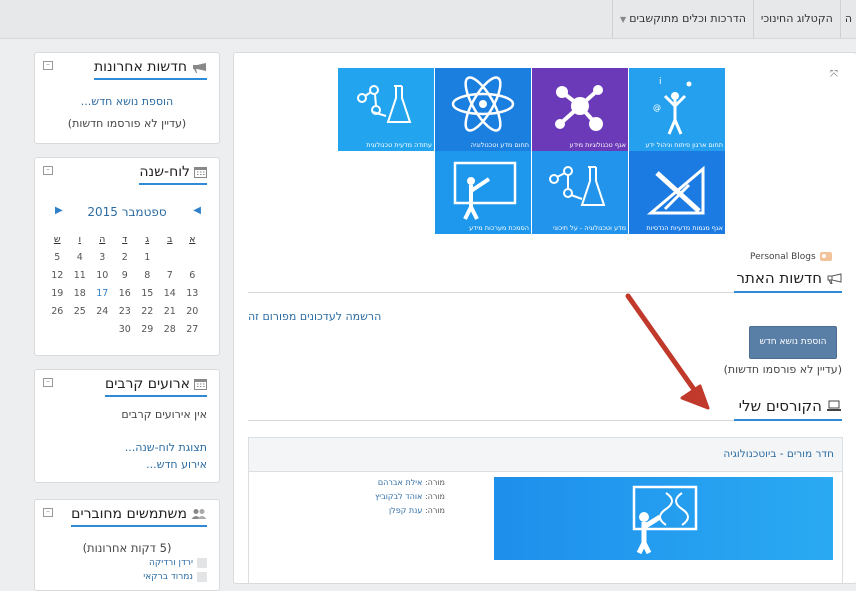  Describe the element at coordinates (192, 311) in the screenshot. I see `calendar-day: 20` at that location.